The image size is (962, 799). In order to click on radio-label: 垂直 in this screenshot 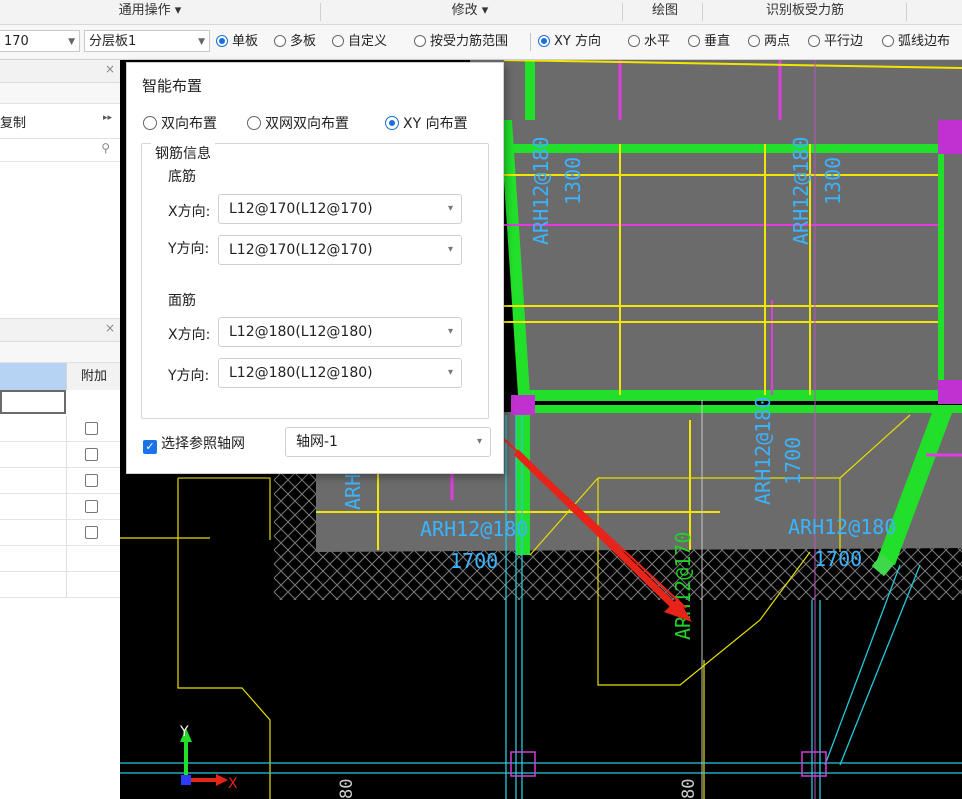, I will do `click(717, 41)`.